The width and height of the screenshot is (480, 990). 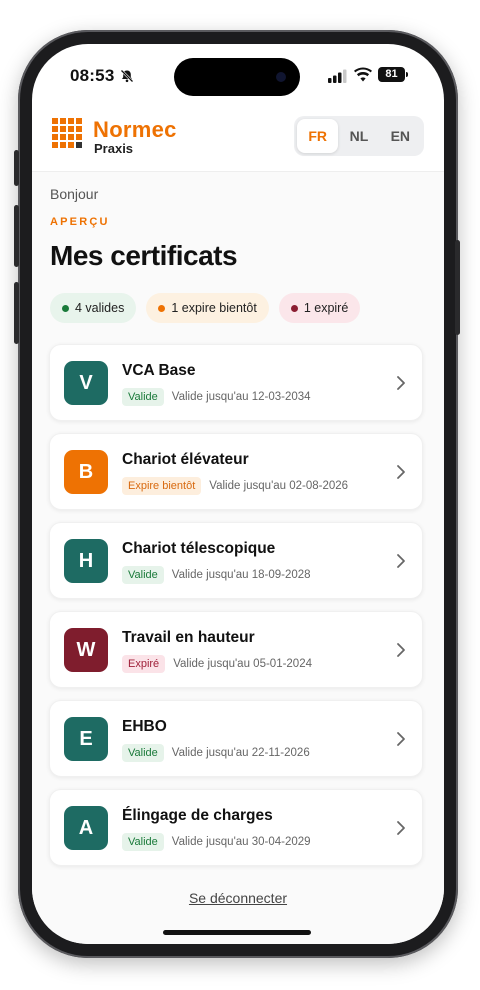 What do you see at coordinates (185, 459) in the screenshot?
I see `certificate-name: Chariot élévateur` at bounding box center [185, 459].